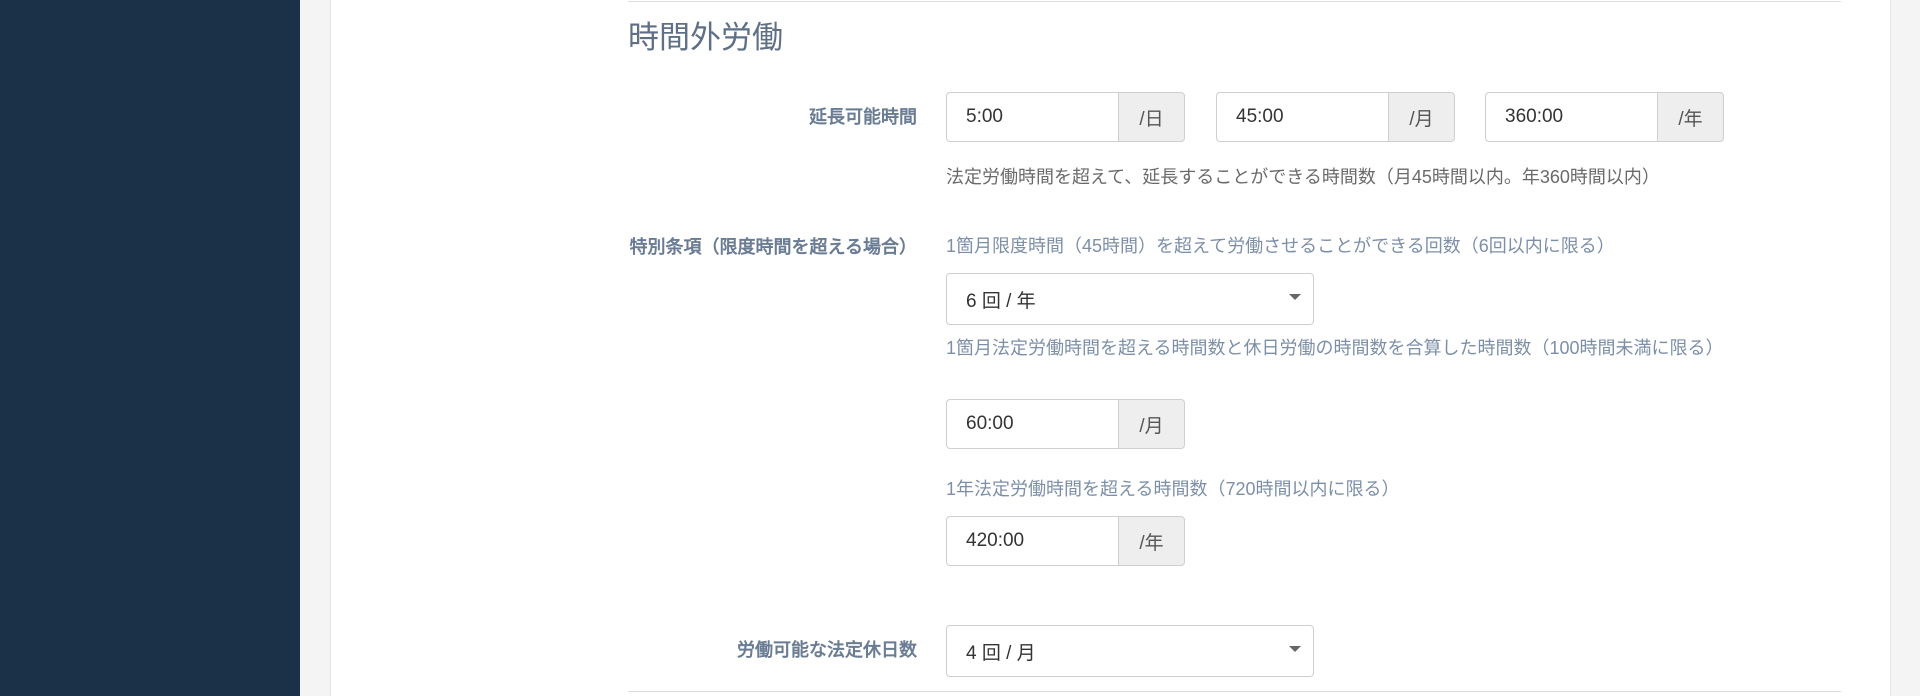  I want to click on legal-holidays-select: 4 回 / 月, so click(1130, 651).